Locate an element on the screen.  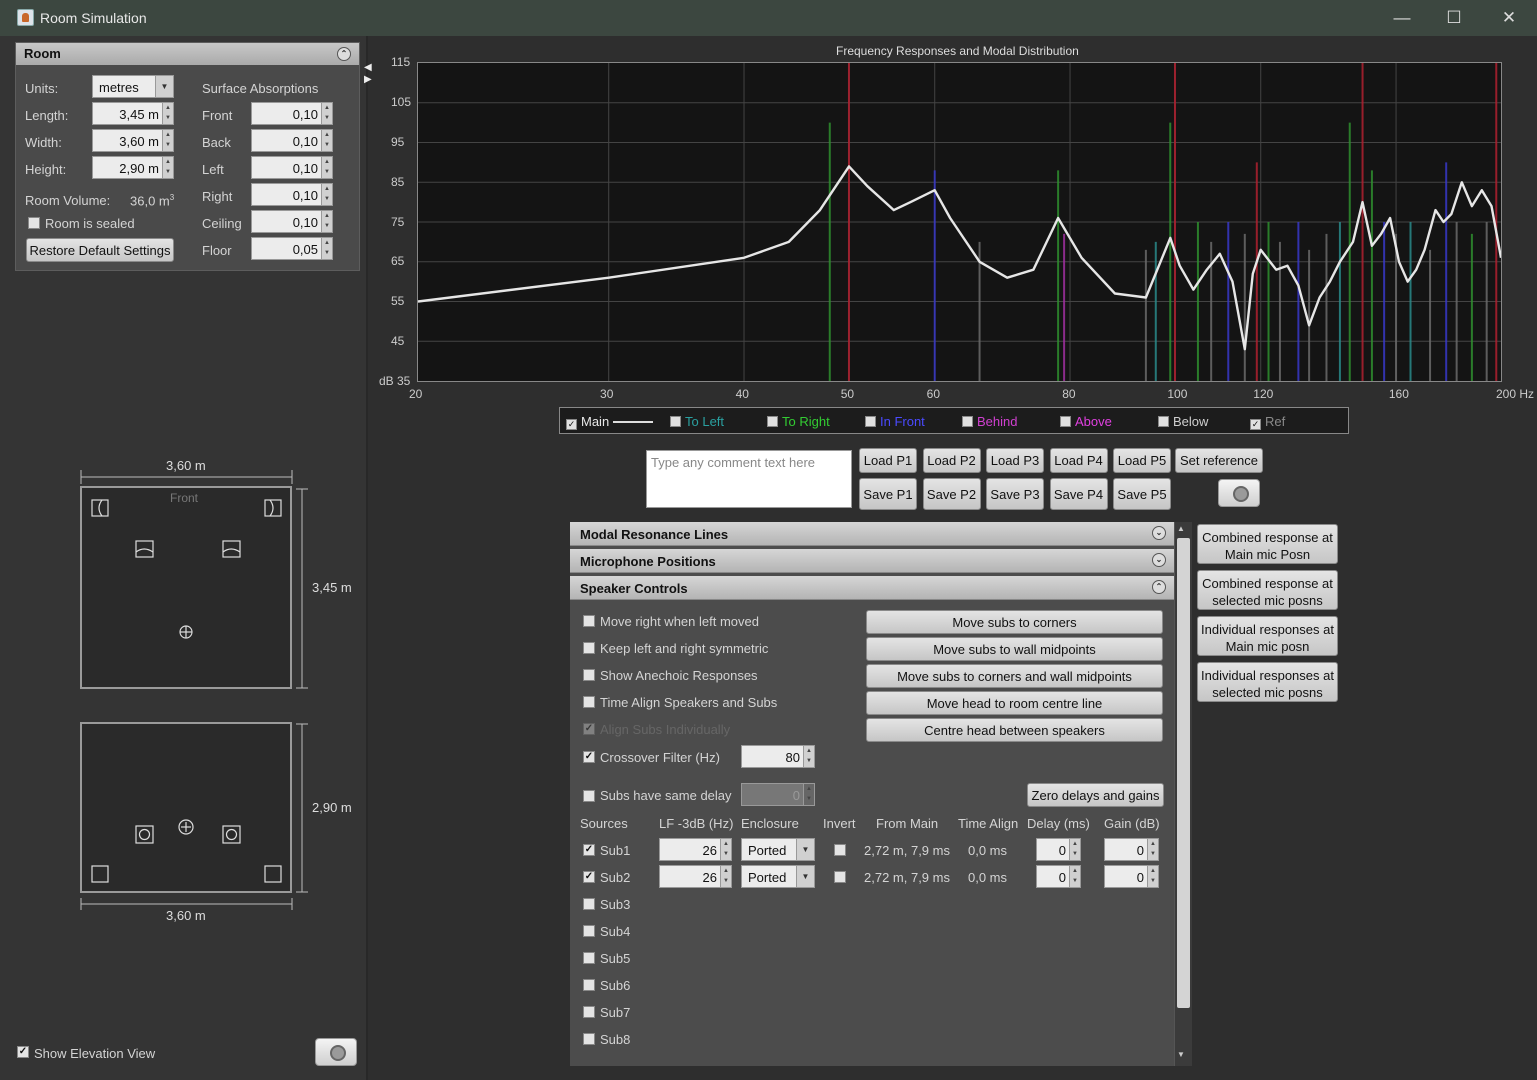
move-button-2: Move subs to wall midpoints is located at coordinates (1014, 649).